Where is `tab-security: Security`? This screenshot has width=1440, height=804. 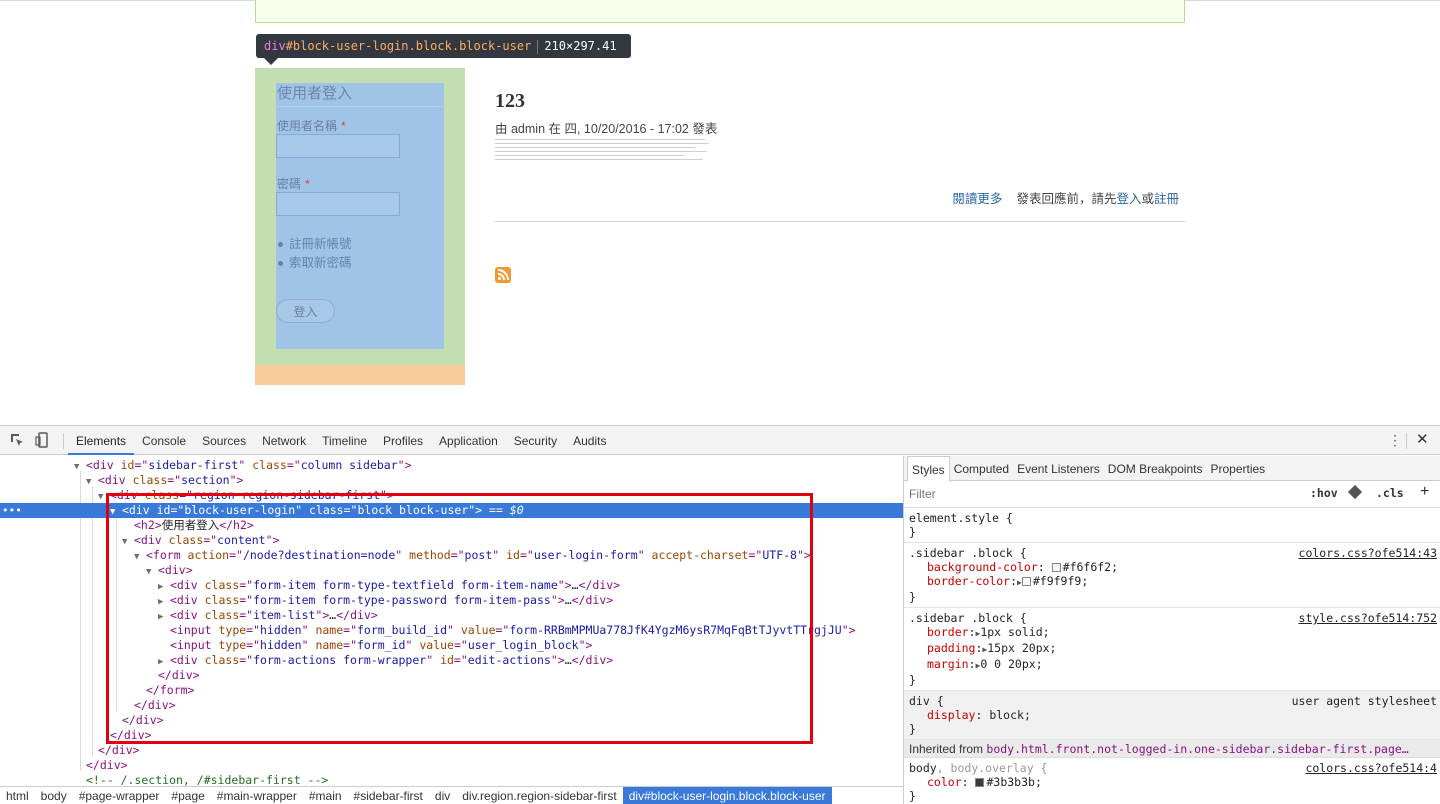 tab-security: Security is located at coordinates (535, 440).